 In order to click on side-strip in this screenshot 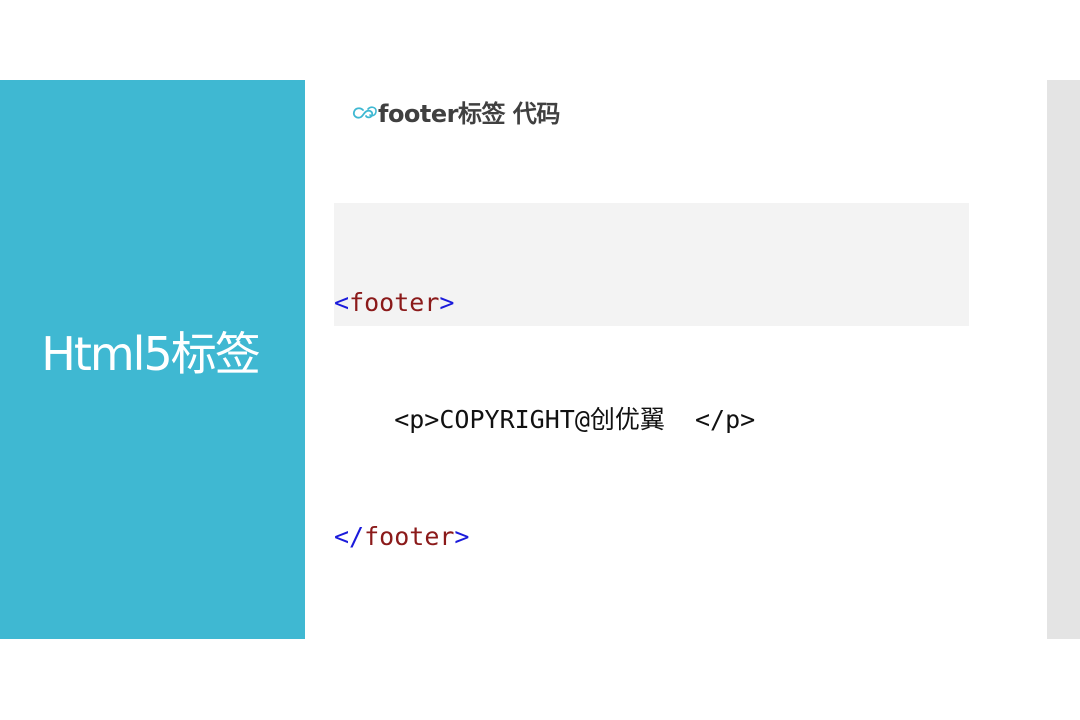, I will do `click(1063, 359)`.